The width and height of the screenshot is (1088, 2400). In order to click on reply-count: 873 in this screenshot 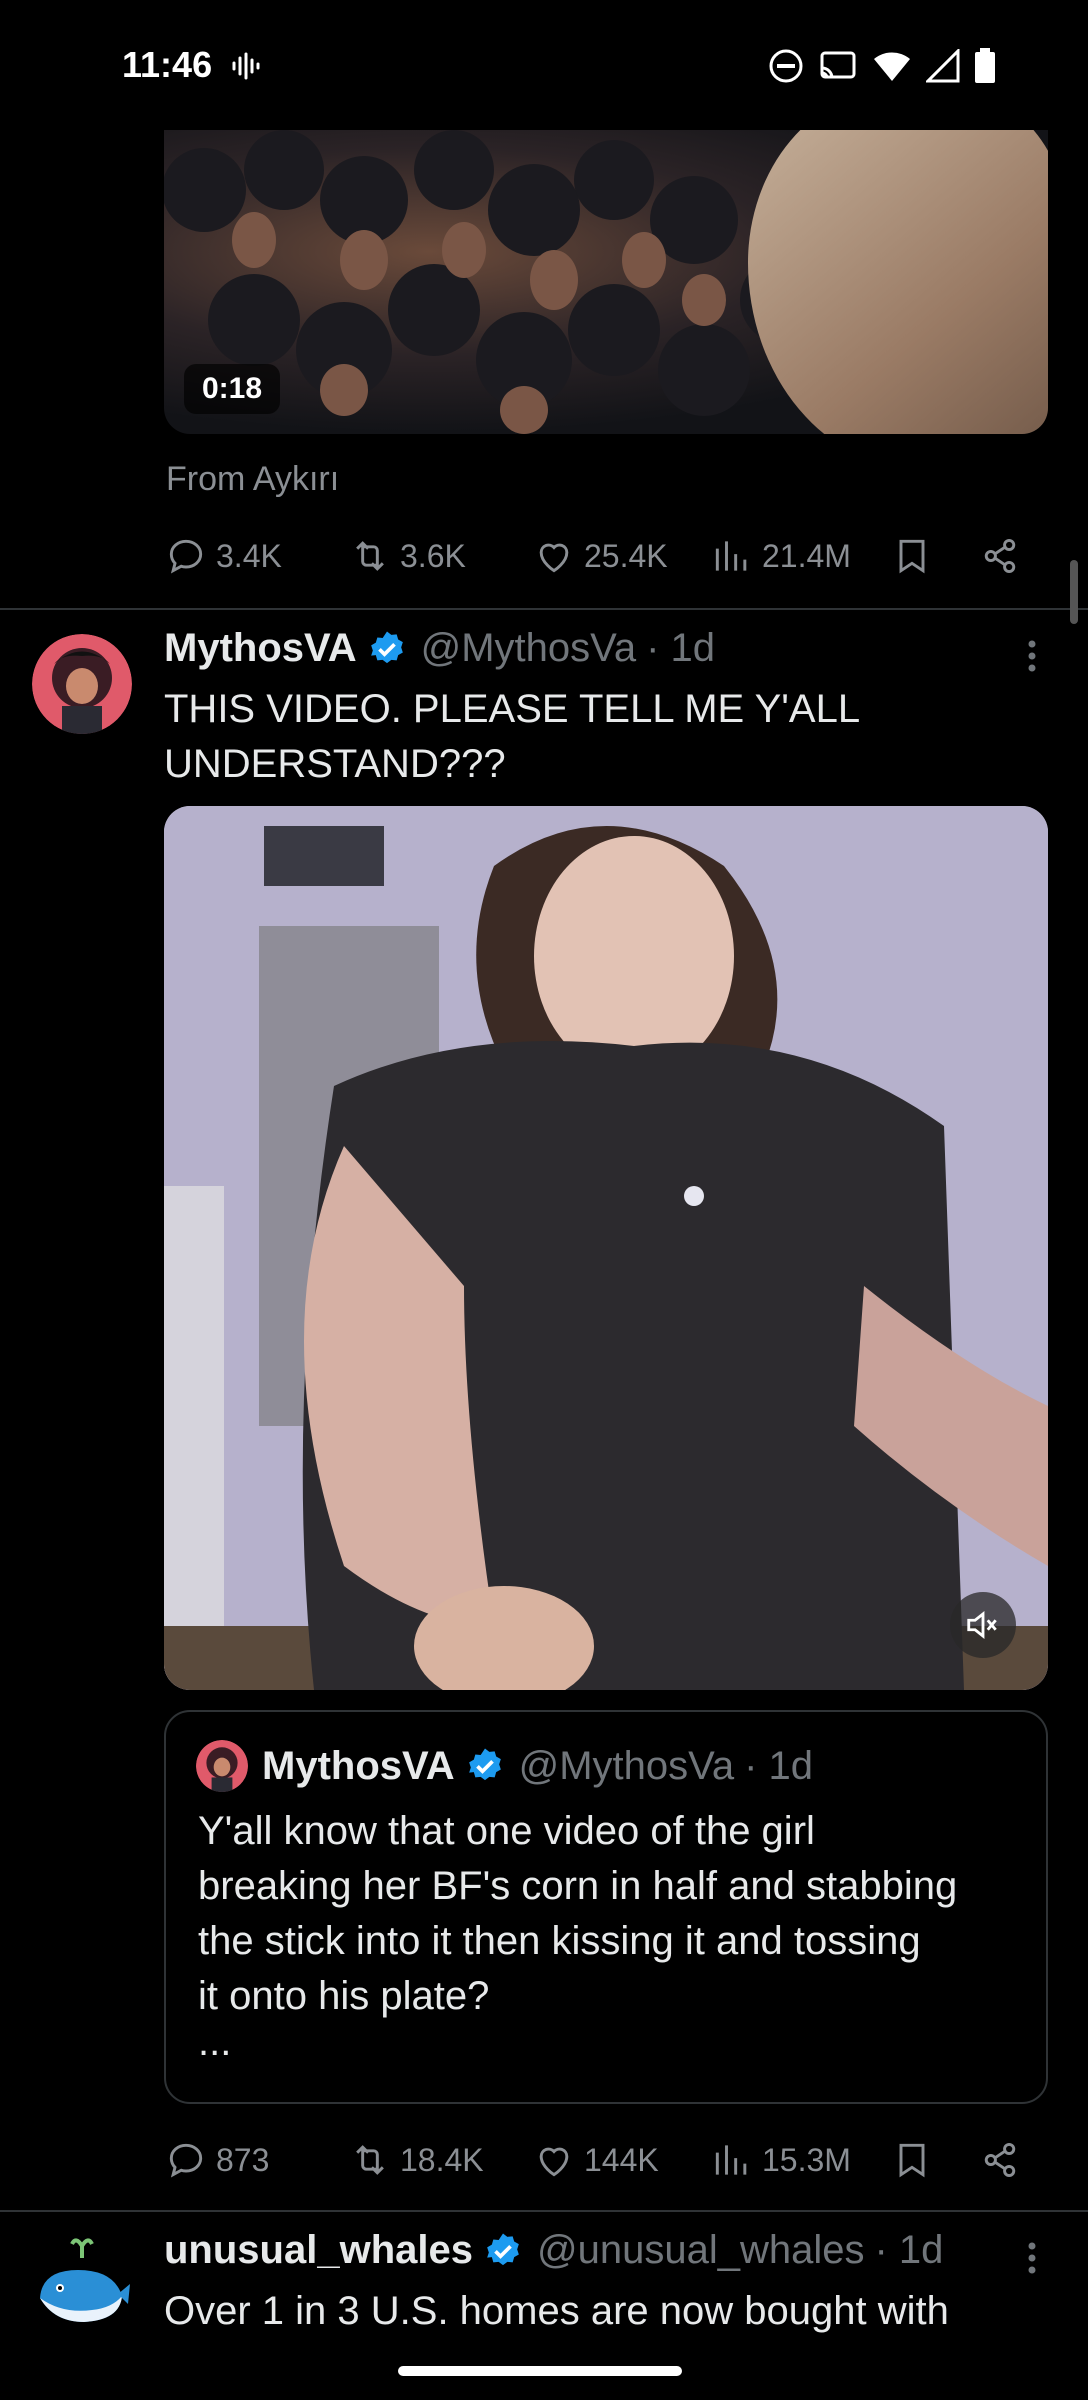, I will do `click(243, 2159)`.